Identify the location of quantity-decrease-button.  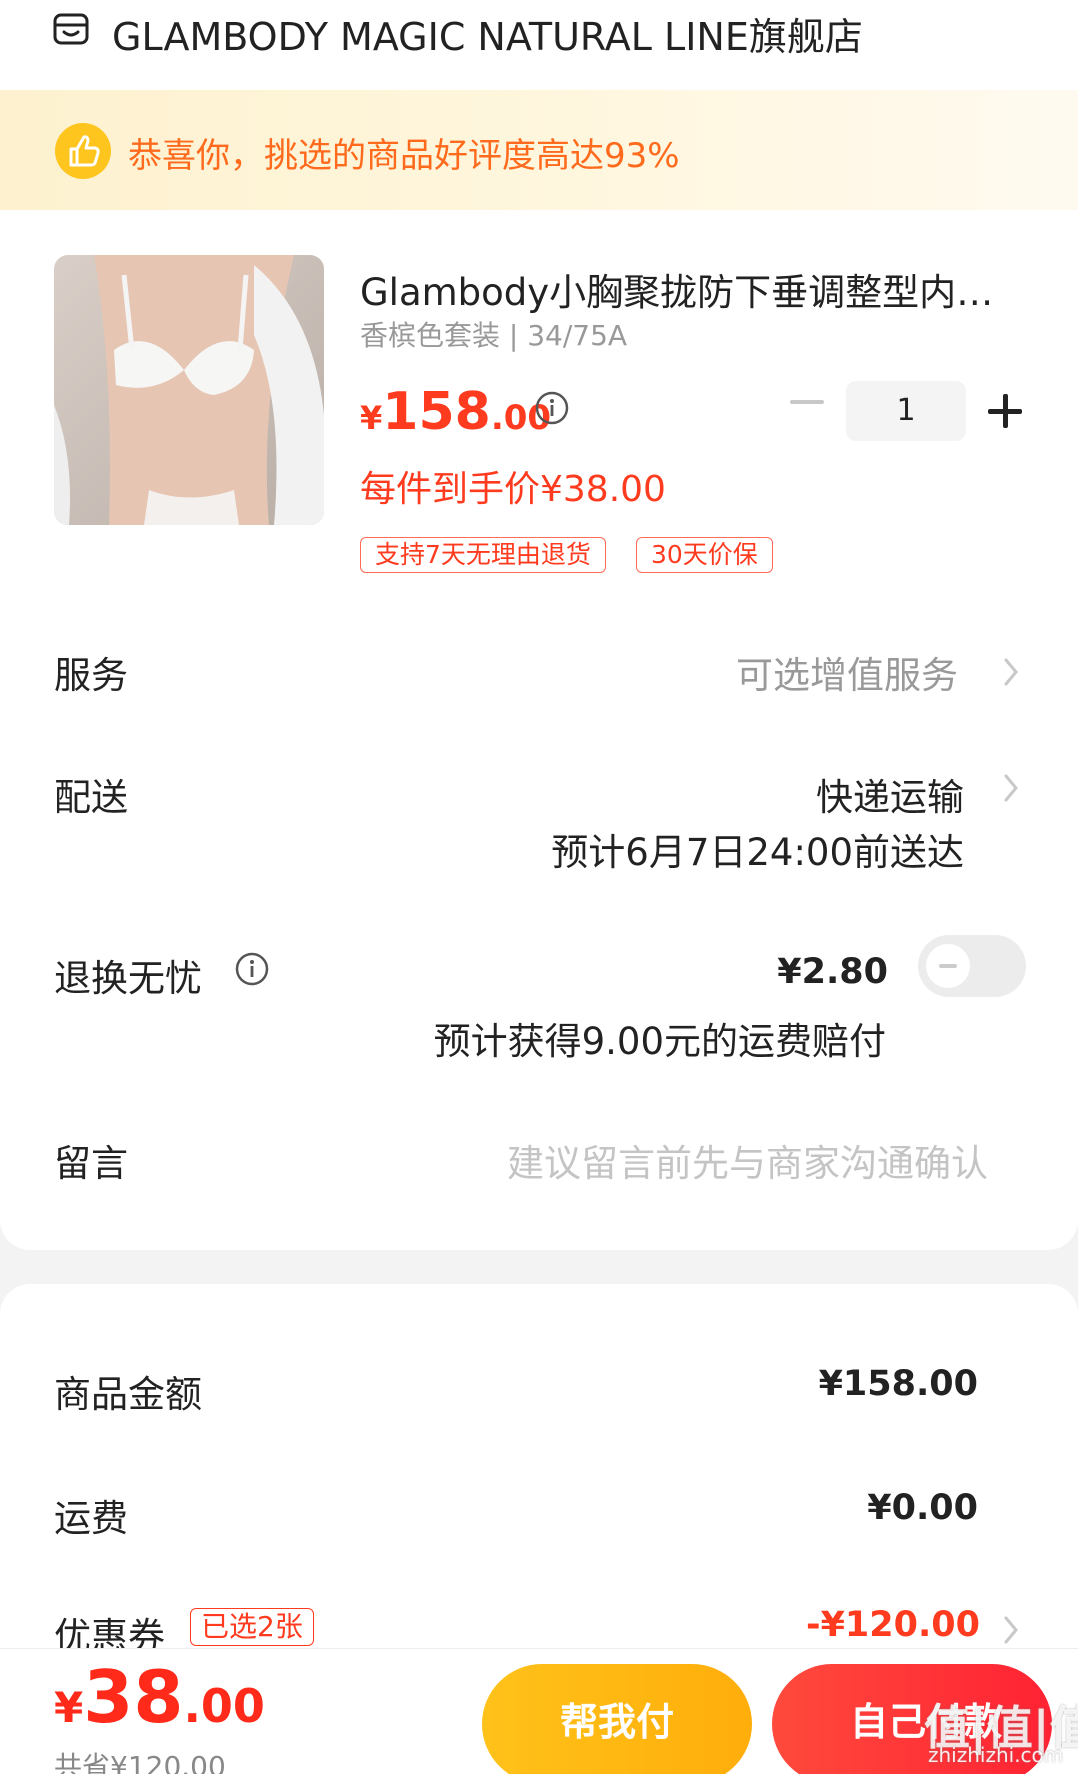
(807, 402).